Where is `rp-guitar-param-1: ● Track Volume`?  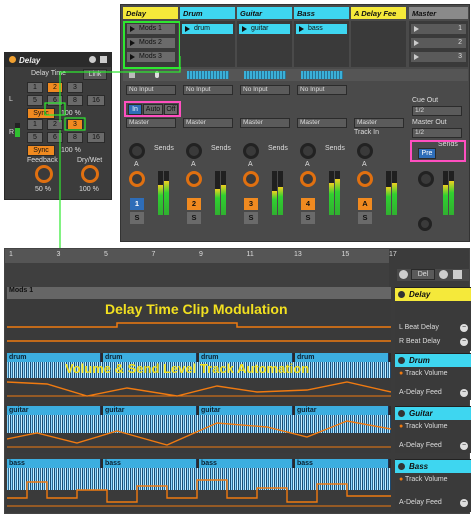
rp-guitar-param-1: ● Track Volume is located at coordinates (433, 427).